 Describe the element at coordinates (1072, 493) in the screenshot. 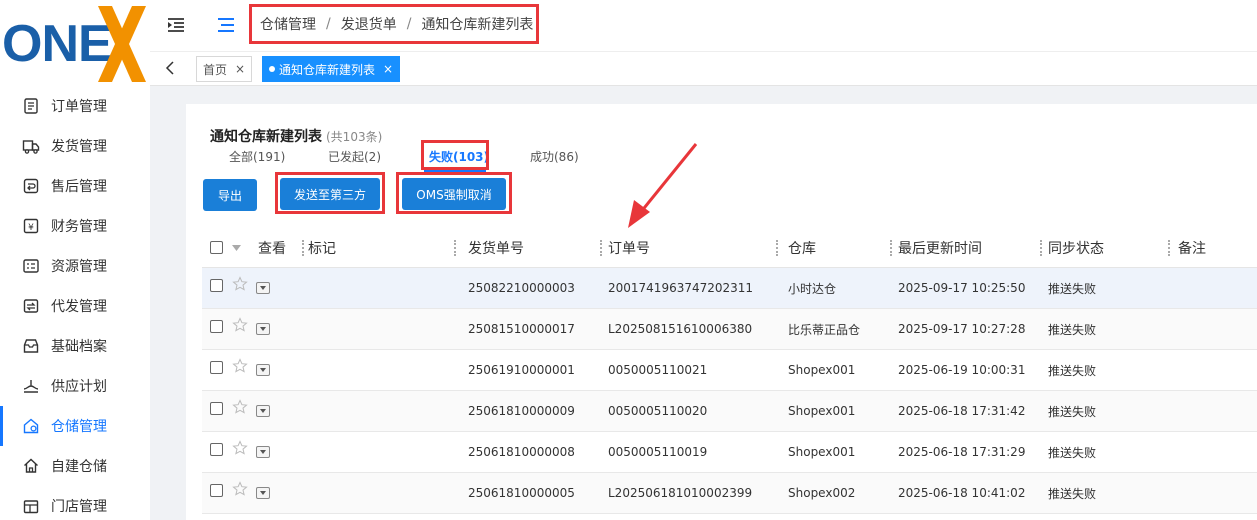

I see `sync-status: 推送失败` at that location.